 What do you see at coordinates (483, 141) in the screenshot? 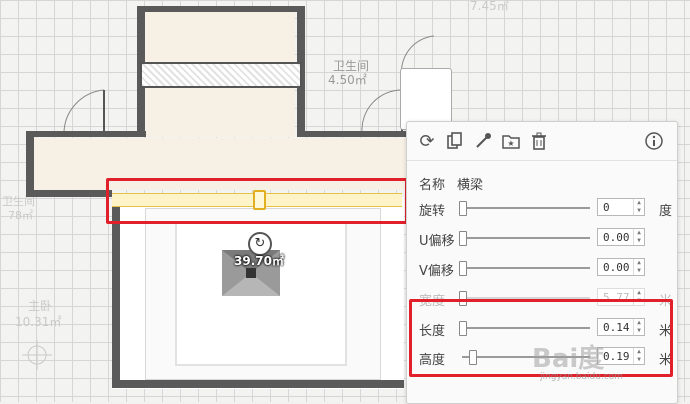
I see `eyedropper-icon` at bounding box center [483, 141].